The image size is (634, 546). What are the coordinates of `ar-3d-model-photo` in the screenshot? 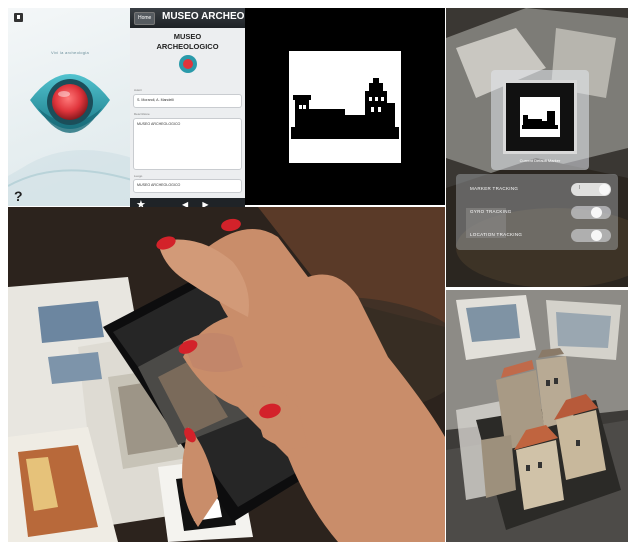 It's located at (537, 416).